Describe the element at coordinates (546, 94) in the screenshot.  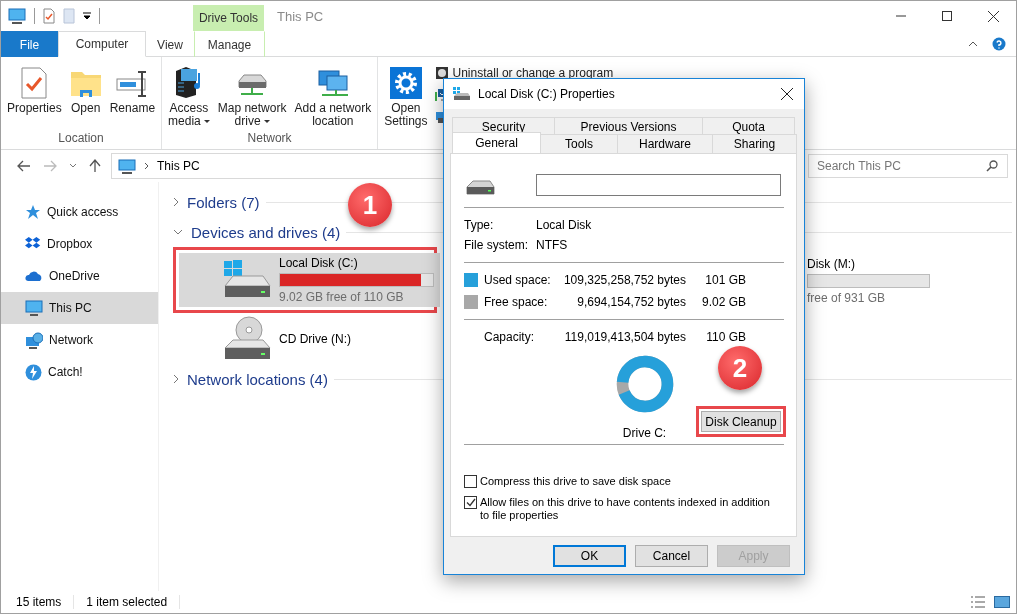
I see `dialog-title: Local Disk (C:) Properties` at that location.